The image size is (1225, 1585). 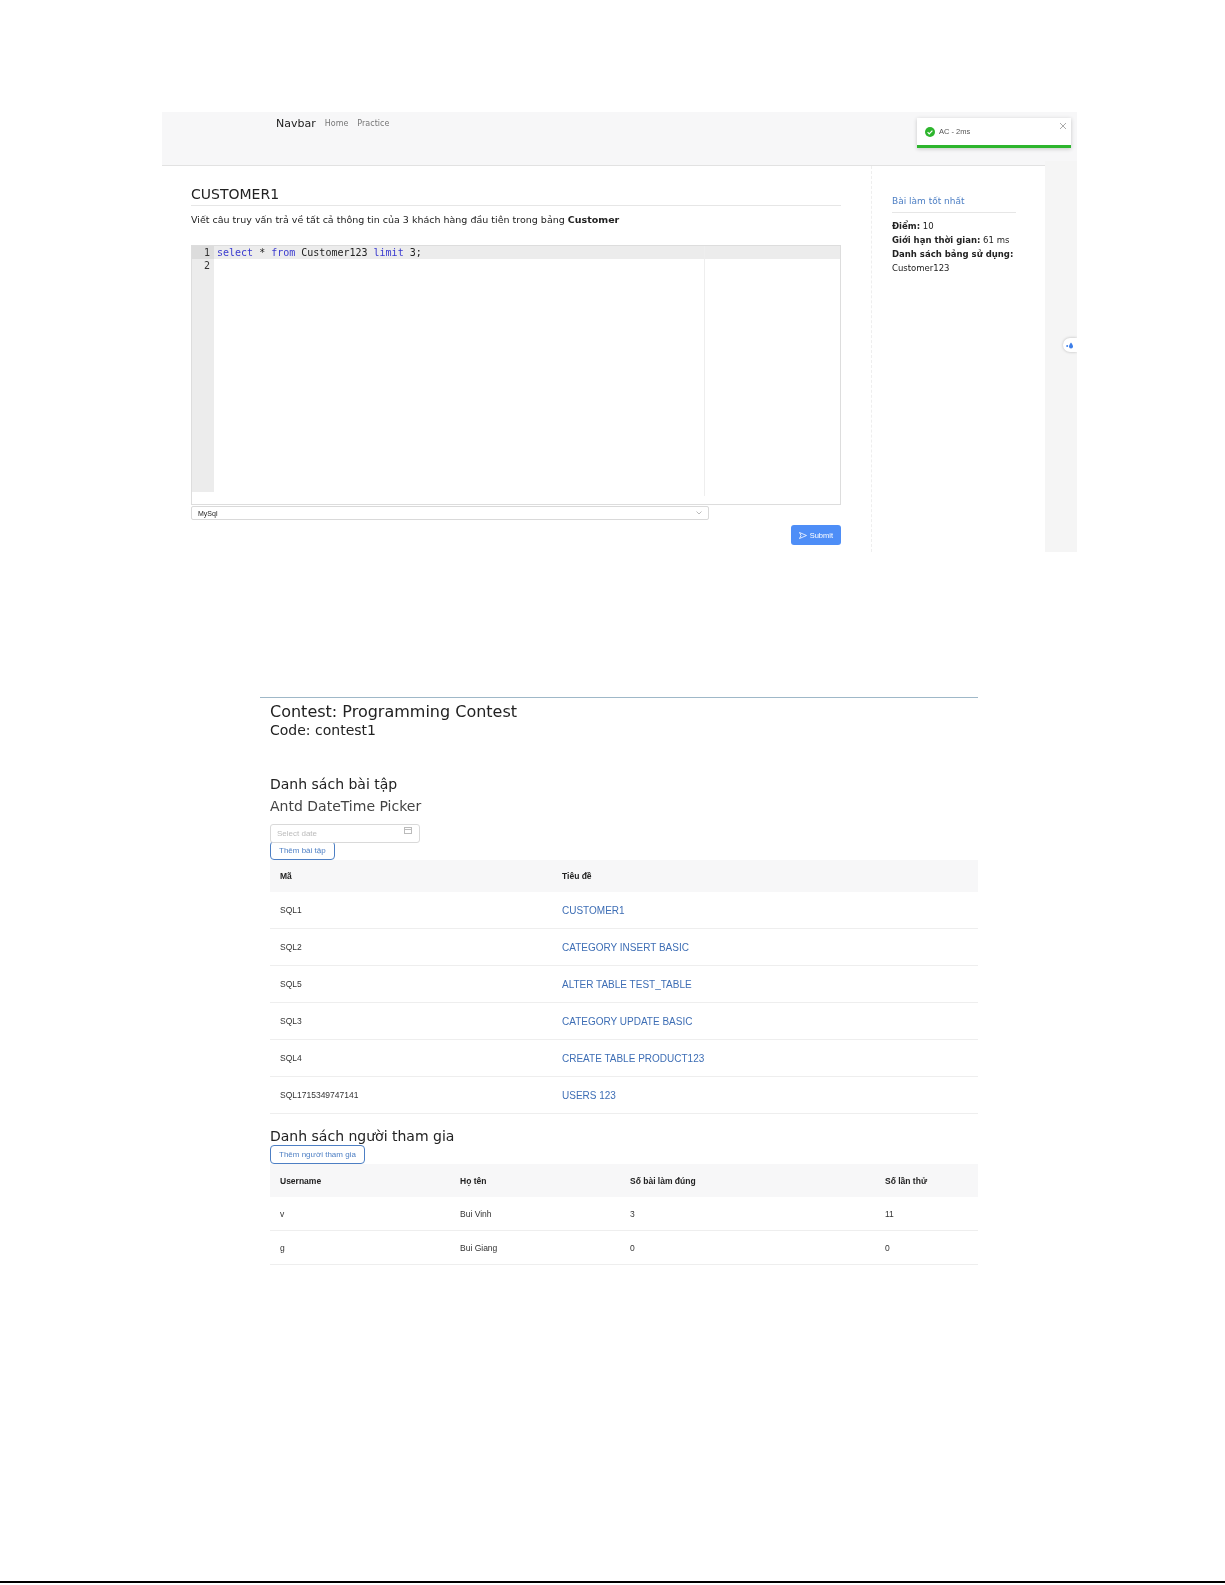 What do you see at coordinates (206, 265) in the screenshot?
I see `line-number: 2` at bounding box center [206, 265].